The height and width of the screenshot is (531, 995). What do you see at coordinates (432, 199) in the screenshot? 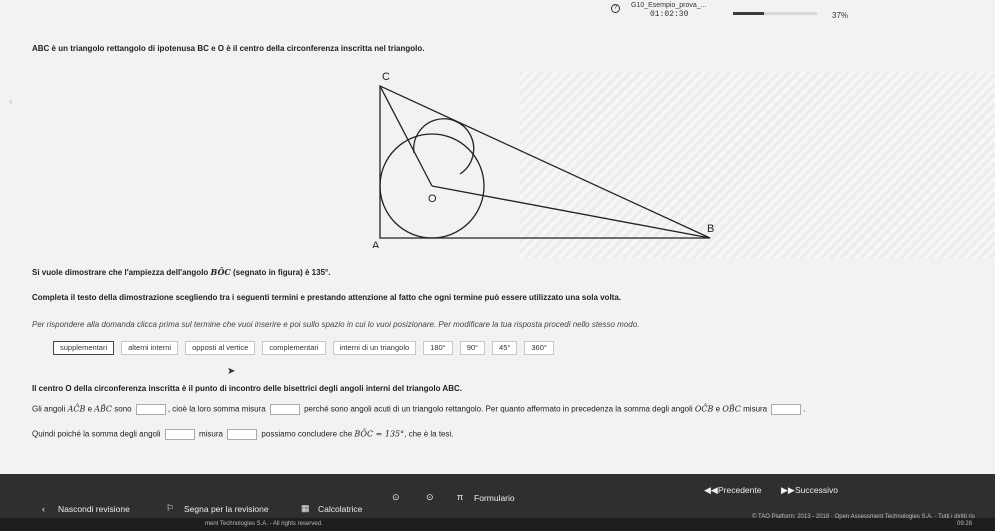
I see `label-o: O` at bounding box center [432, 199].